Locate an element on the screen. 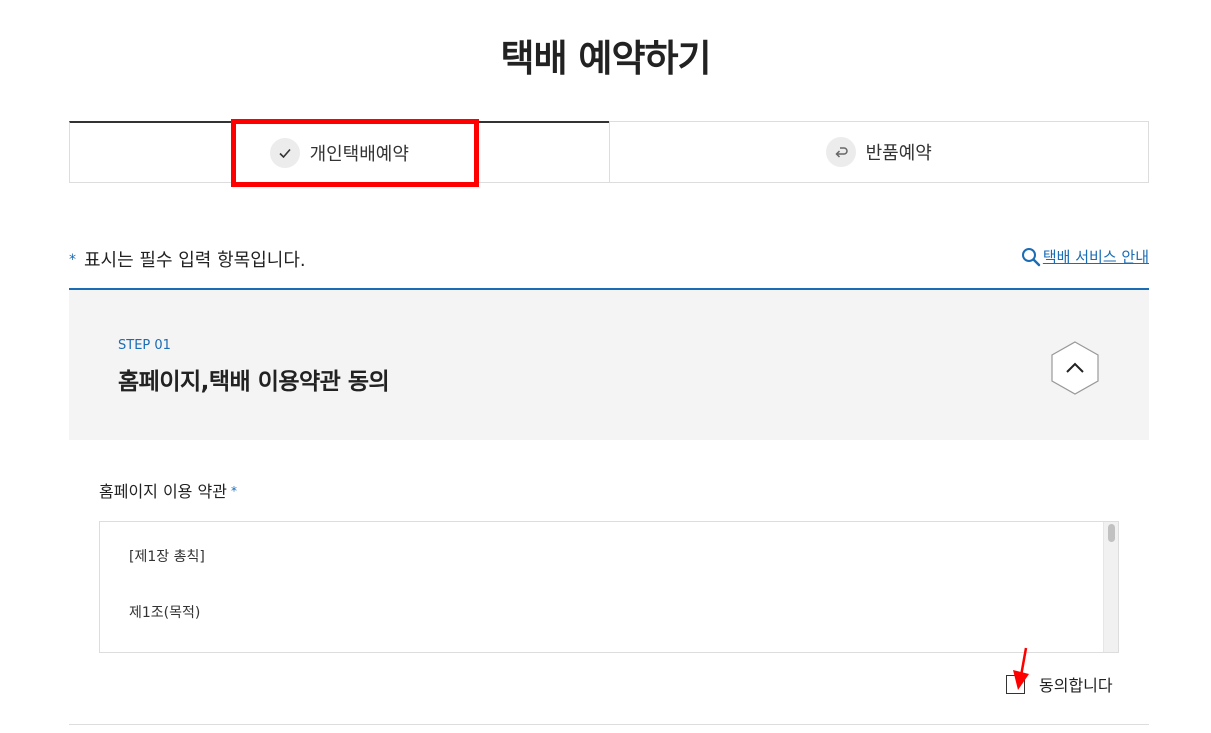 The height and width of the screenshot is (733, 1211). section-divider is located at coordinates (609, 724).